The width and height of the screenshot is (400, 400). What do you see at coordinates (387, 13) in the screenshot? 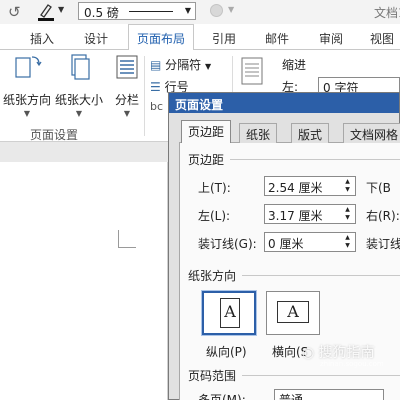
I see `document-title: 文档1` at bounding box center [387, 13].